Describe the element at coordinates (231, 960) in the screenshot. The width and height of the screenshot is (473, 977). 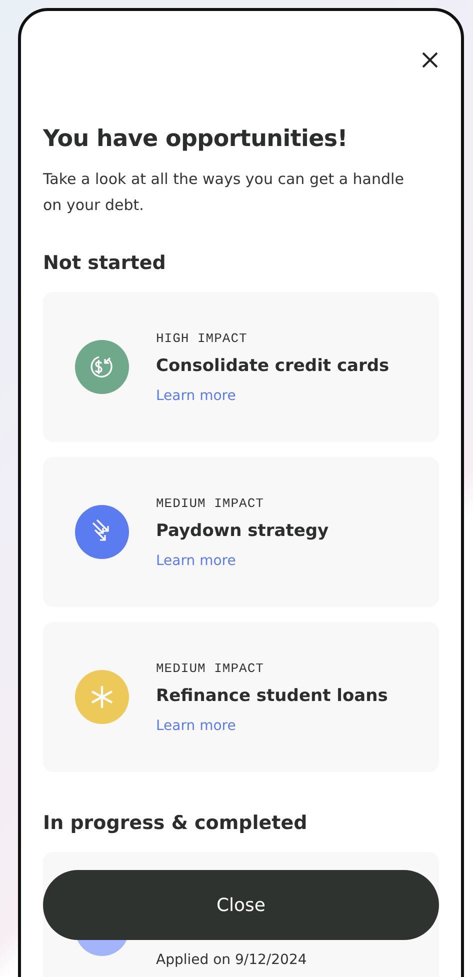
I see `status-text: Applied on 9/12/2024` at that location.